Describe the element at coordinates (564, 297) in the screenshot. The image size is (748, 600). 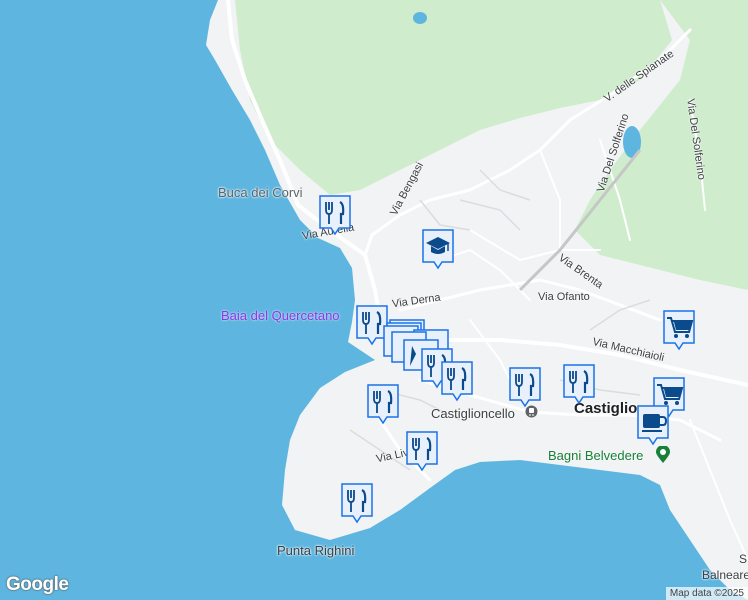
I see `road-label-via-ofanto: Via Ofanto` at that location.